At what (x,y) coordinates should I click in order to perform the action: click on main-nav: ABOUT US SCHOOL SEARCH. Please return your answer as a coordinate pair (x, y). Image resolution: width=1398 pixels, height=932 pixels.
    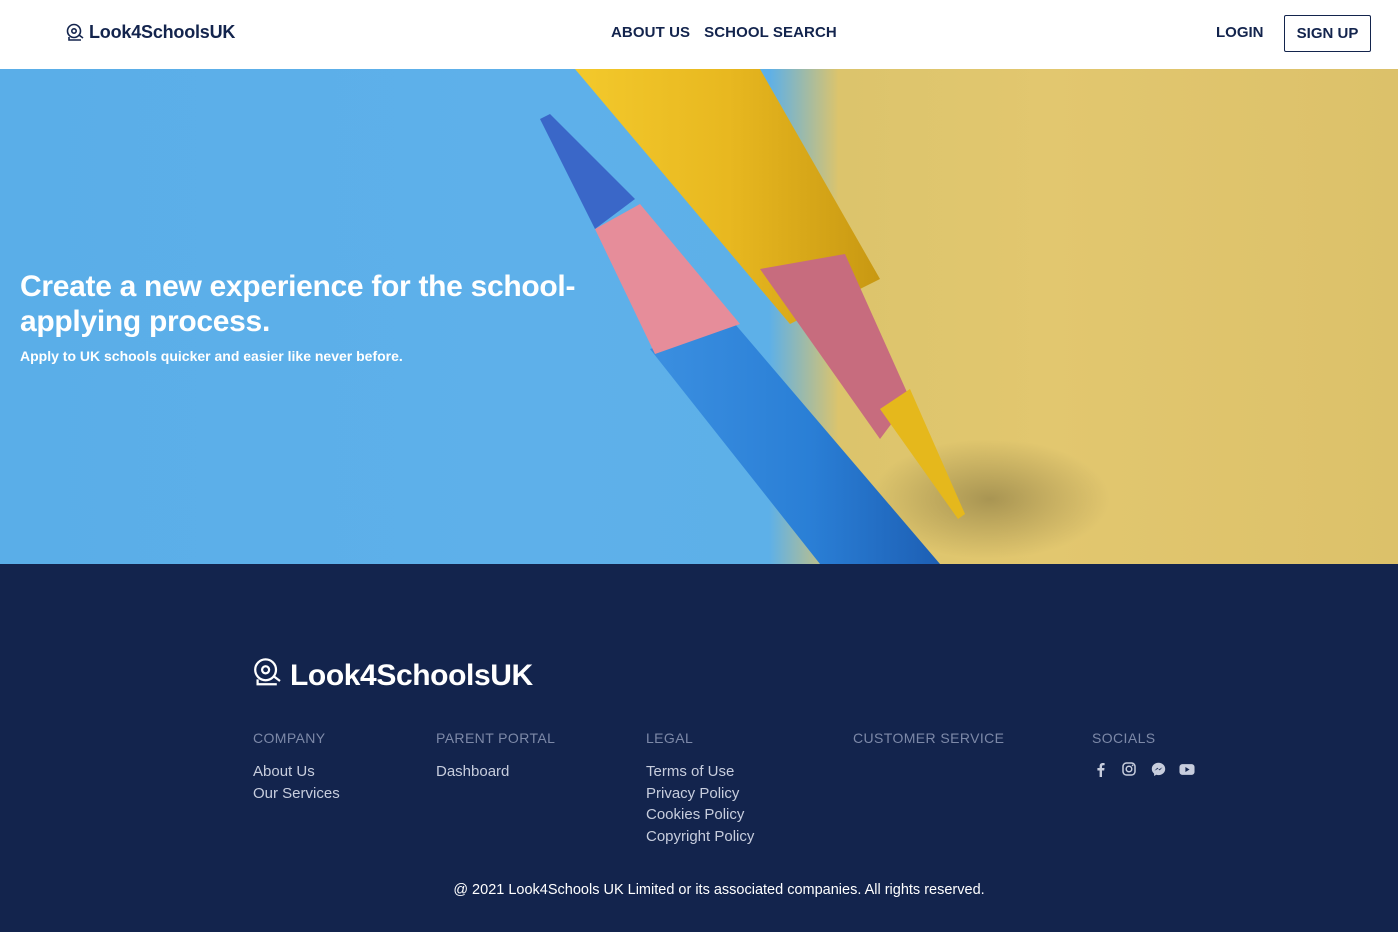
    Looking at the image, I should click on (724, 32).